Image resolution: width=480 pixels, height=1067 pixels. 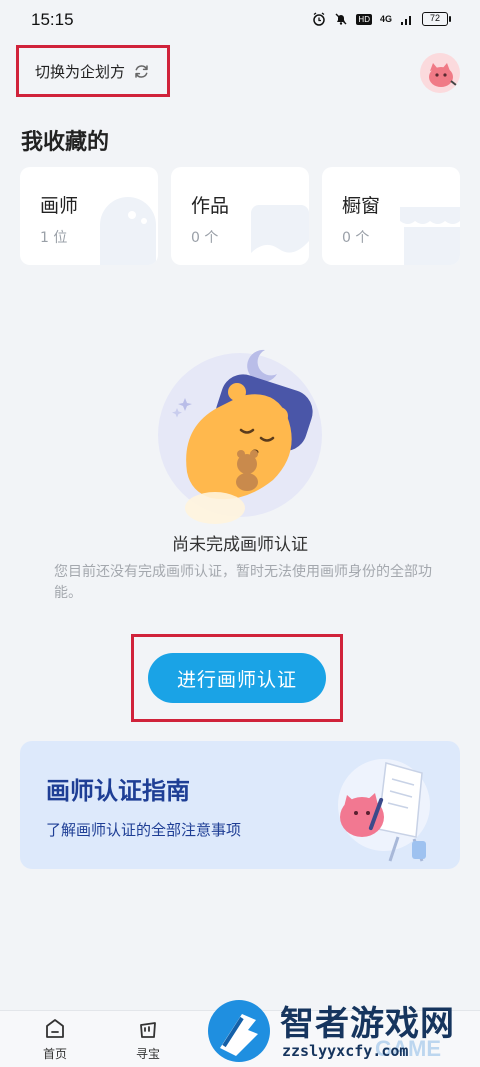 What do you see at coordinates (345, 1051) in the screenshot?
I see `watermark-url: zzslyyxcfy.com` at bounding box center [345, 1051].